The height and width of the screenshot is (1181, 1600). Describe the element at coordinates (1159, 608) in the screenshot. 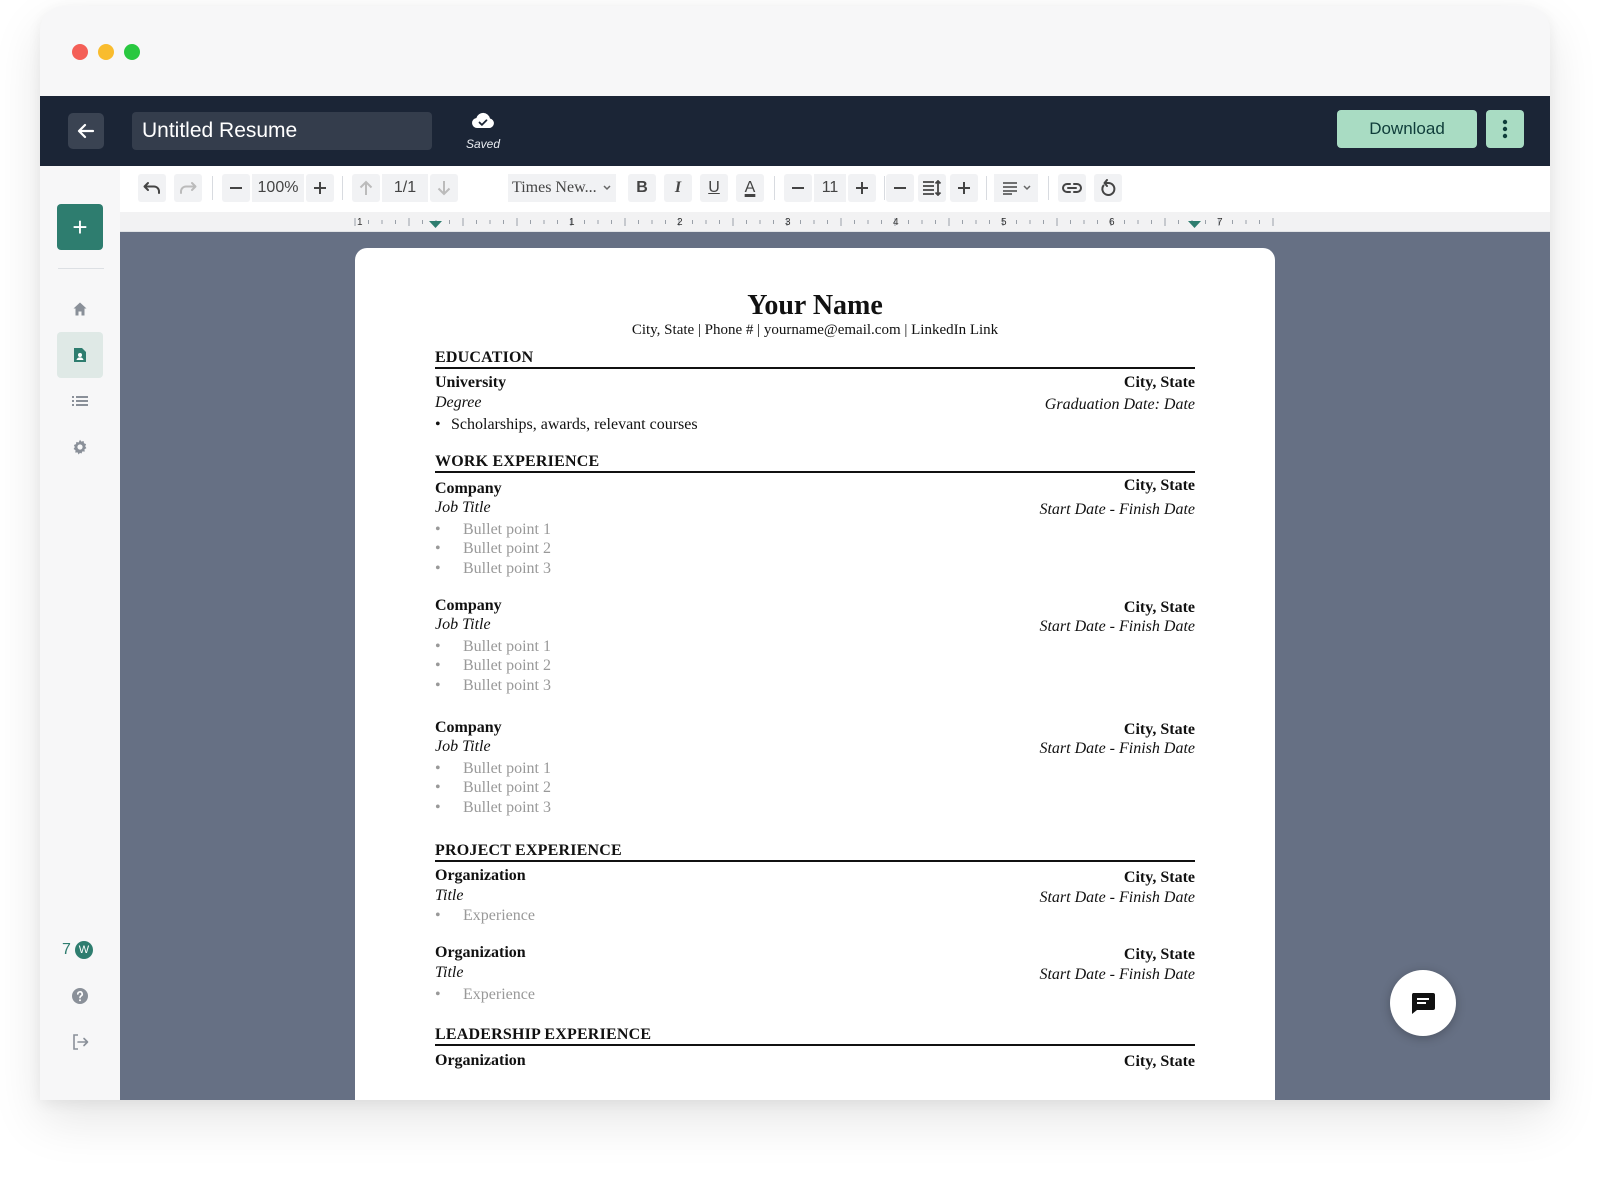

I see `work-2-location: City, State` at that location.